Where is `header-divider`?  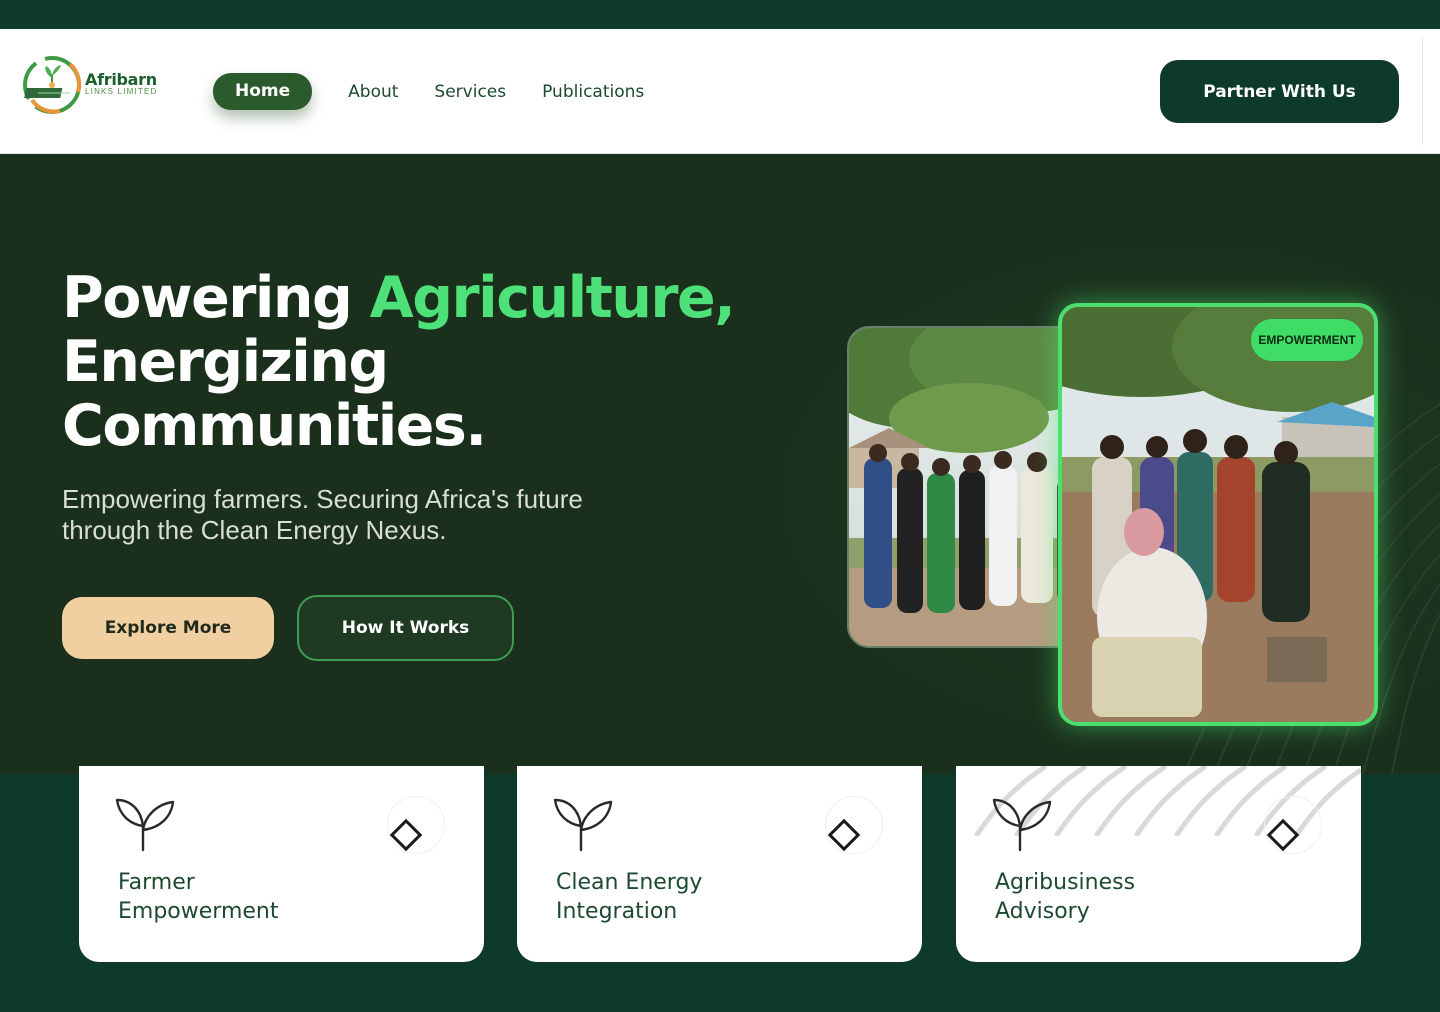
header-divider is located at coordinates (1422, 91).